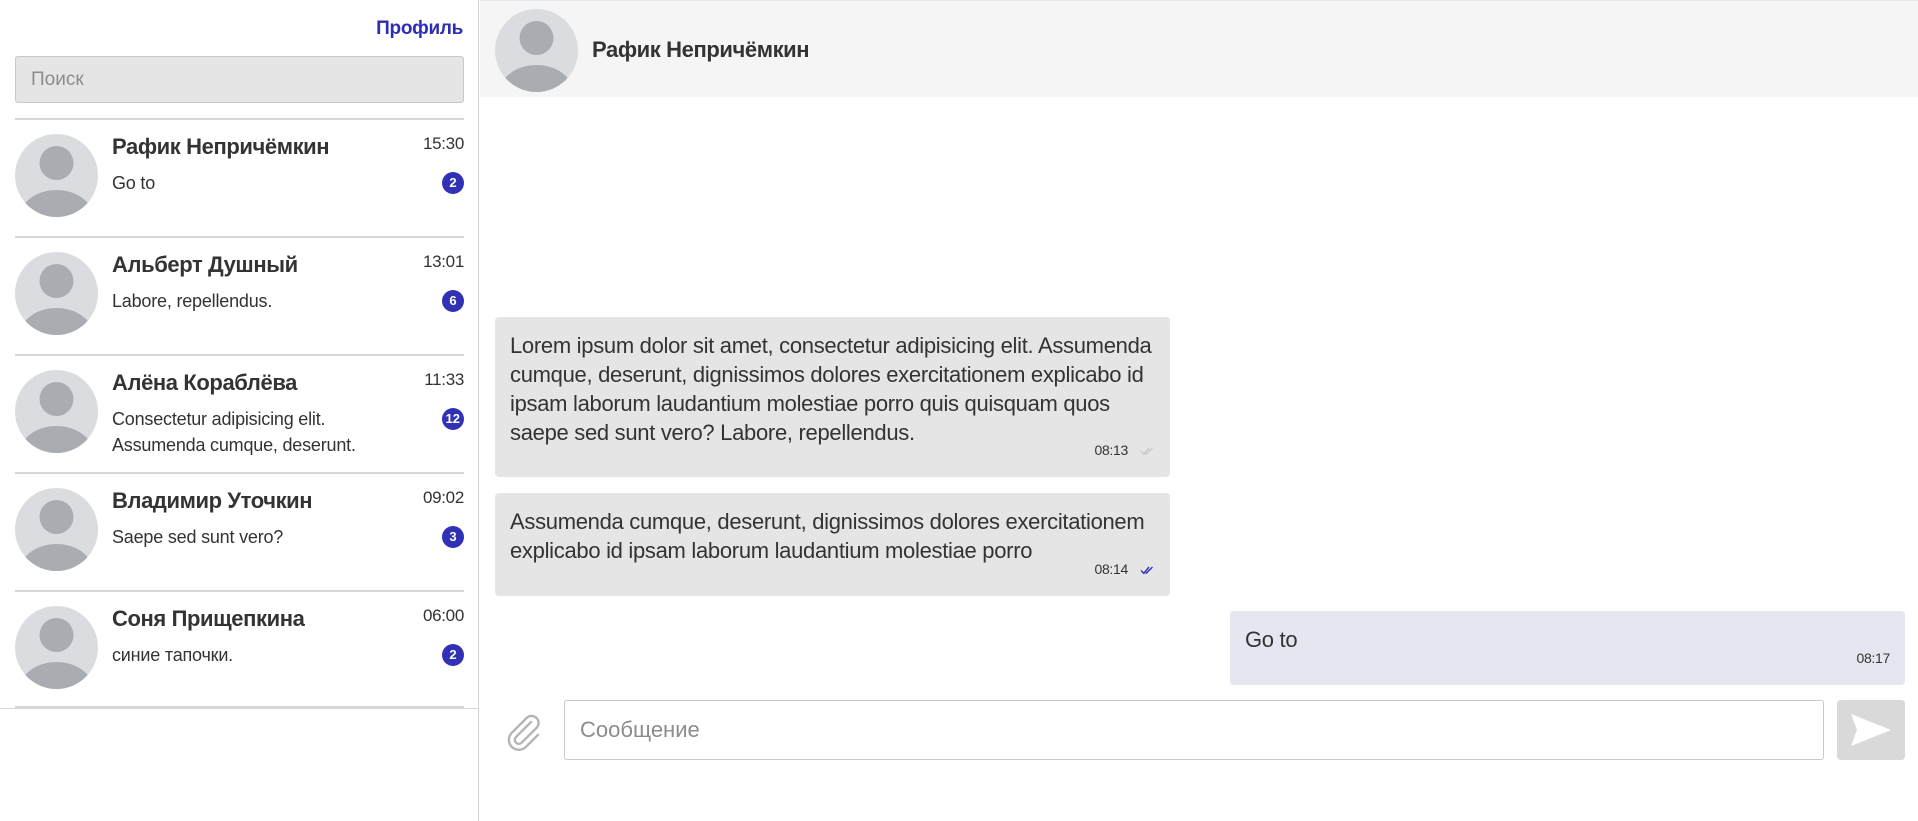 The height and width of the screenshot is (821, 1918). I want to click on chat-name: Алёна Кораблёва, so click(204, 382).